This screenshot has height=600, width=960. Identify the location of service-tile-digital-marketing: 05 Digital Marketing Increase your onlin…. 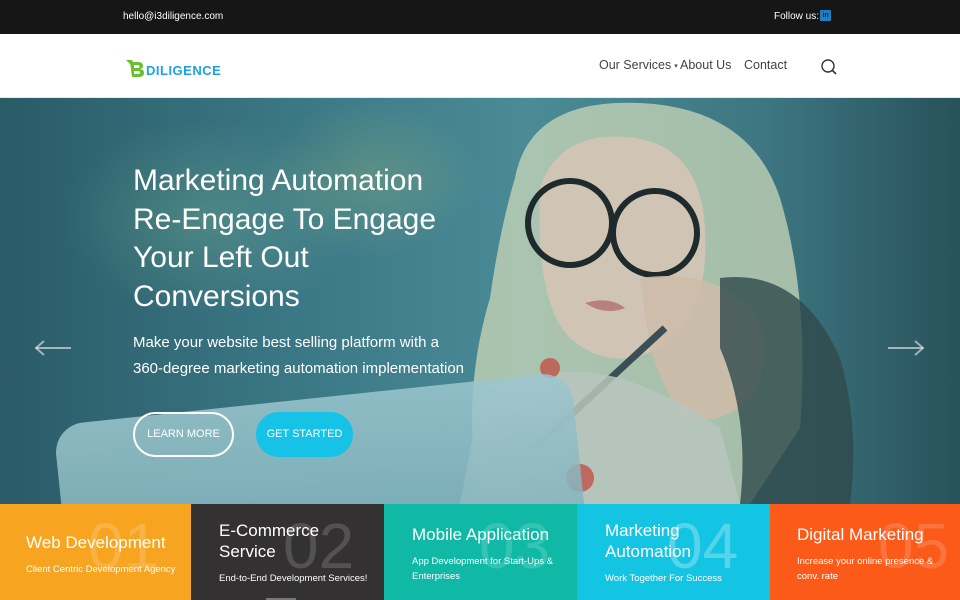
(865, 552).